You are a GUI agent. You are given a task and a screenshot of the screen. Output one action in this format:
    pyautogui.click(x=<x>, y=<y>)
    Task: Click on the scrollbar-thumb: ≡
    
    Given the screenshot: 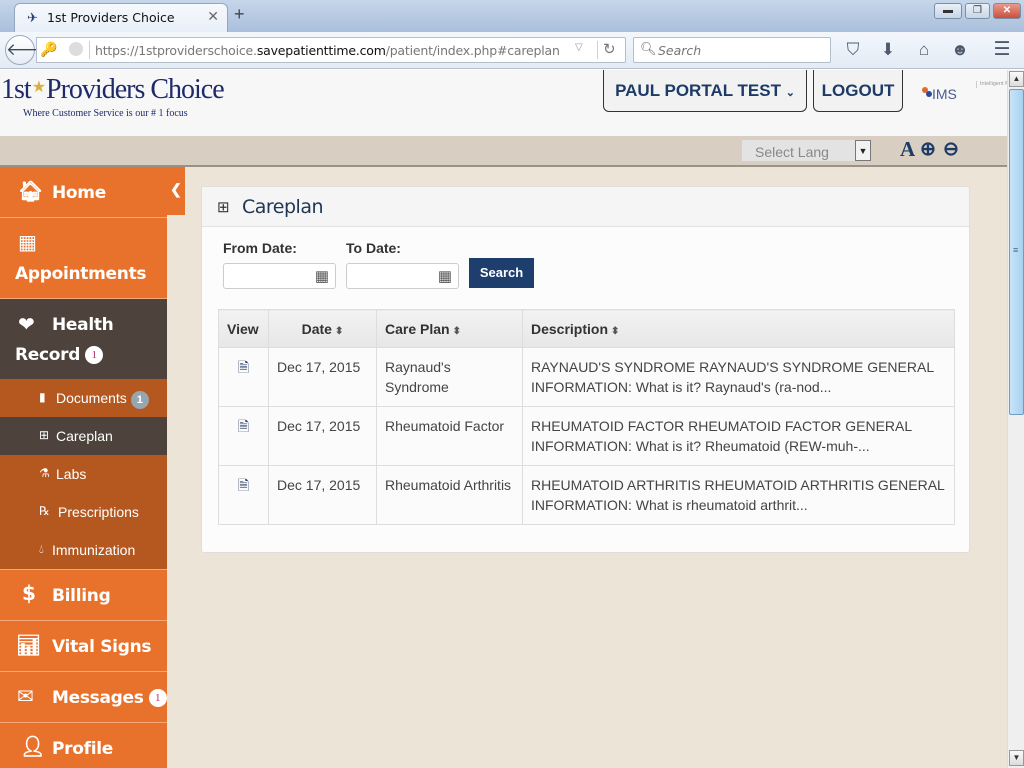 What is the action you would take?
    pyautogui.click(x=1016, y=252)
    